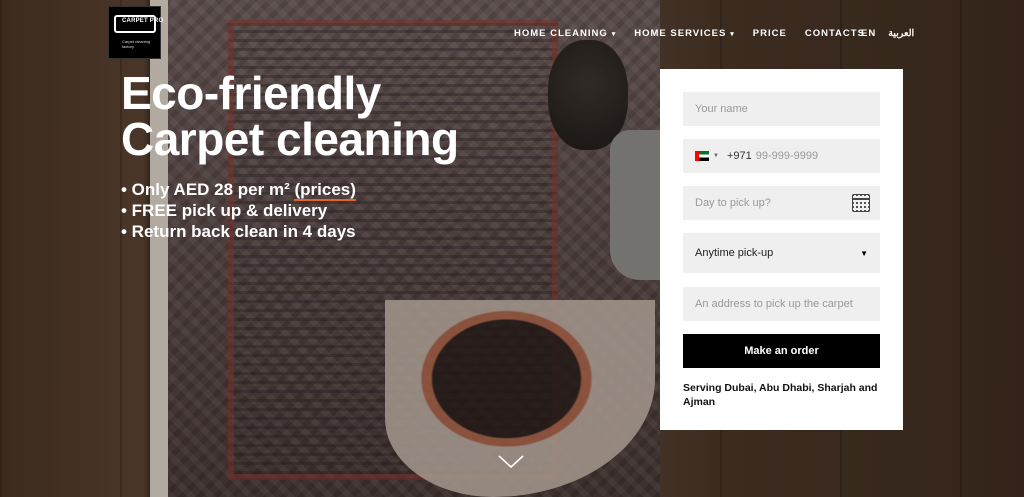  What do you see at coordinates (901, 33) in the screenshot?
I see `lang-ar: العربية` at bounding box center [901, 33].